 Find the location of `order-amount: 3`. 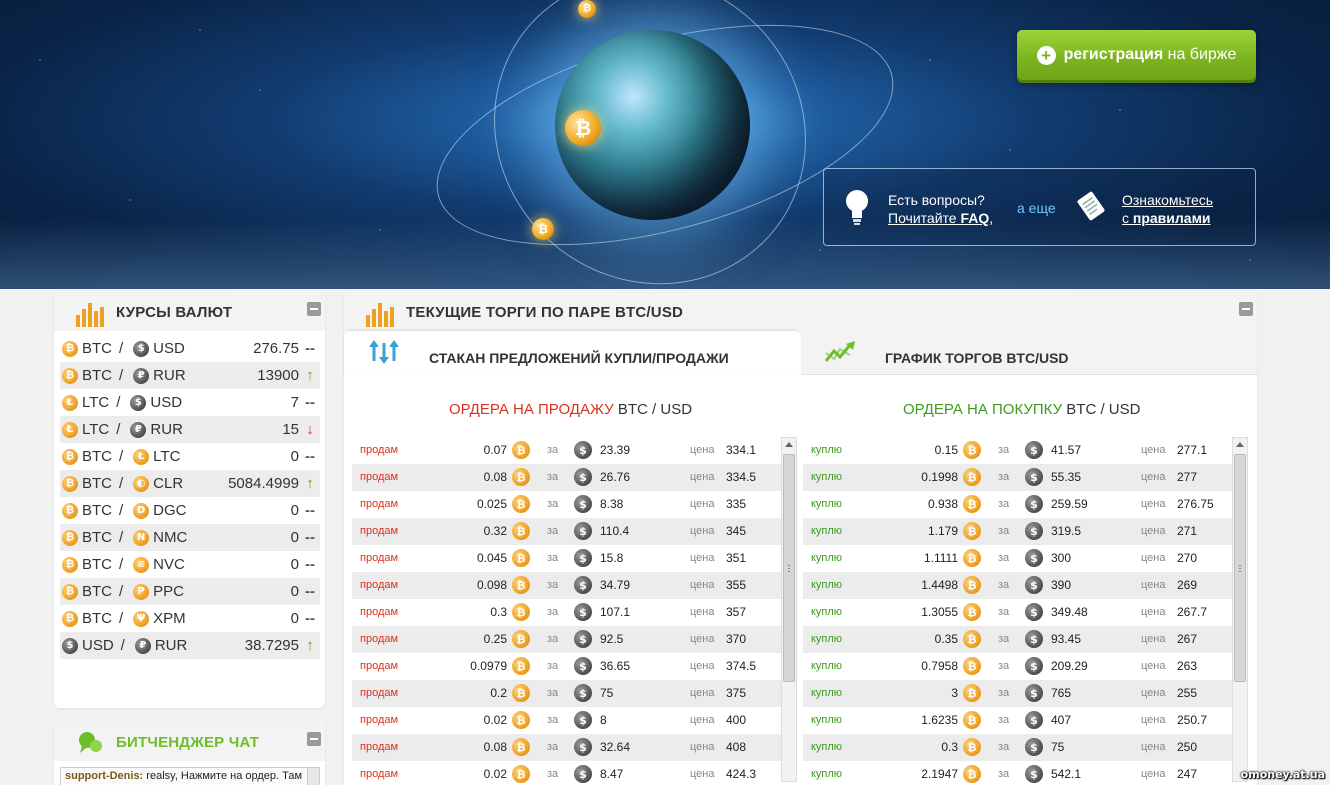

order-amount: 3 is located at coordinates (954, 693).